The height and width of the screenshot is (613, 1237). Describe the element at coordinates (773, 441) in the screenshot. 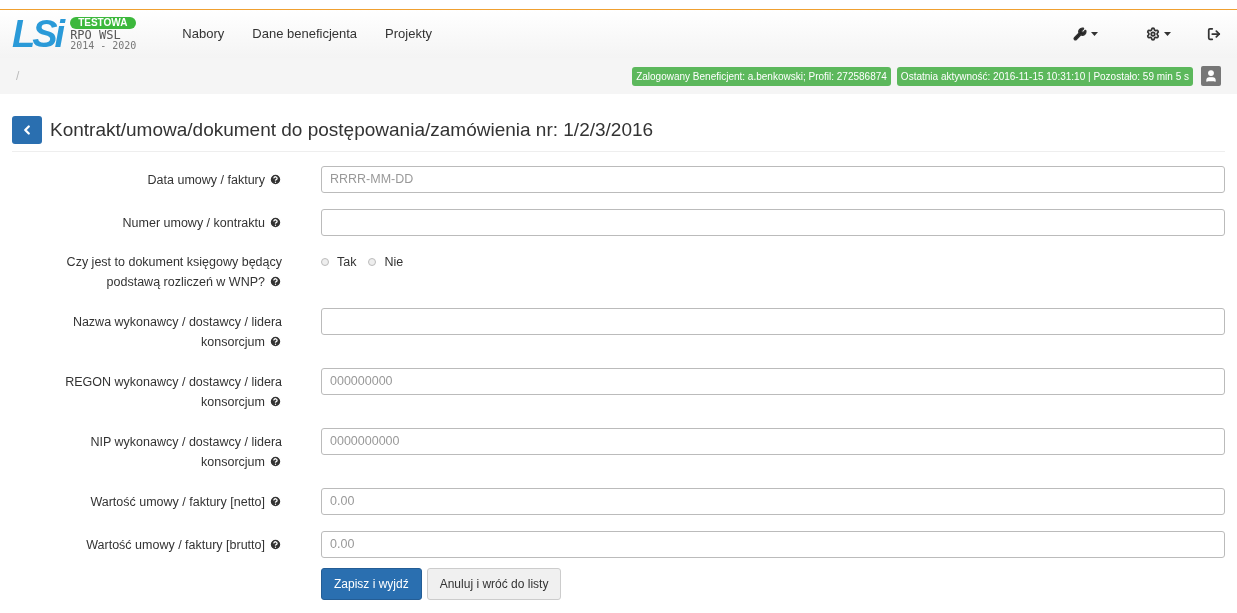

I see `text-input: 0000000000` at that location.